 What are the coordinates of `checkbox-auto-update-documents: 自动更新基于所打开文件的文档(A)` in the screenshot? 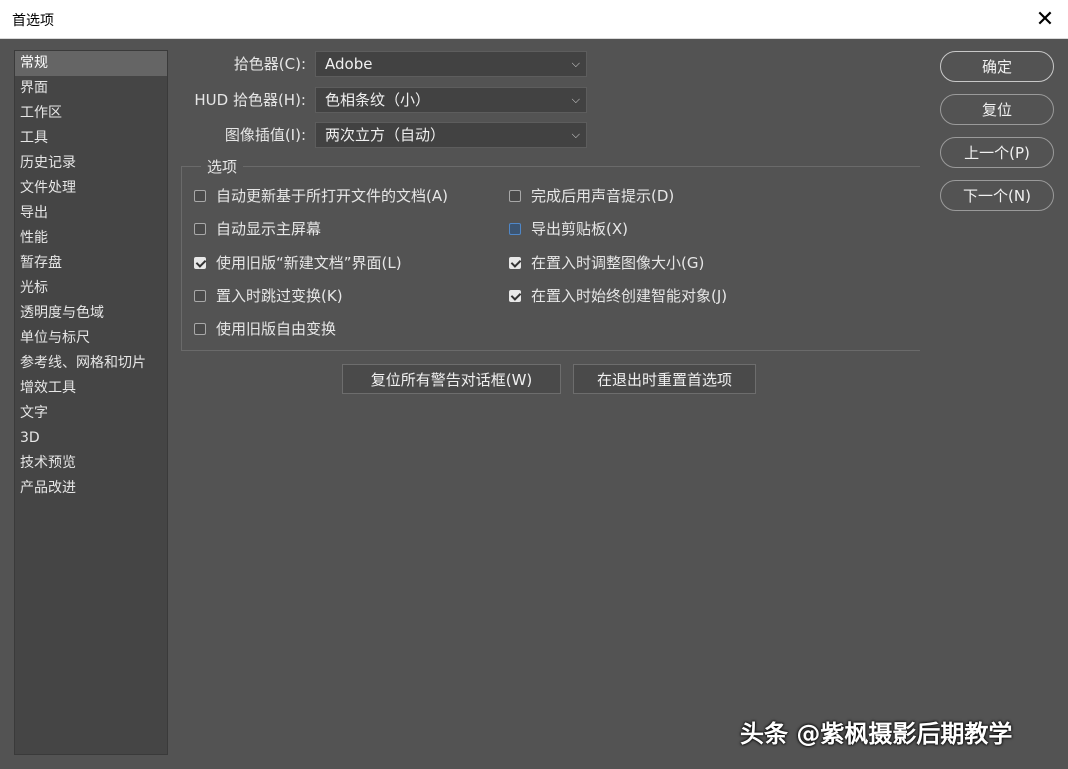 It's located at (321, 195).